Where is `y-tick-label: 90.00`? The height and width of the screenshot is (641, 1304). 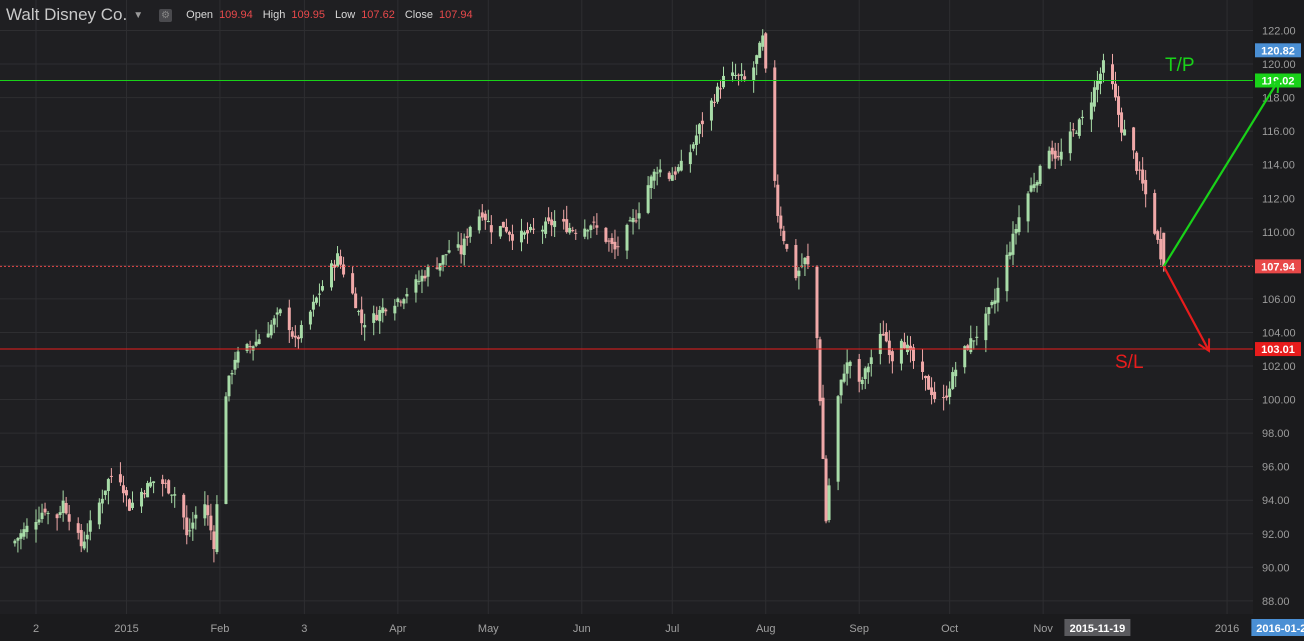
y-tick-label: 90.00 is located at coordinates (1276, 568).